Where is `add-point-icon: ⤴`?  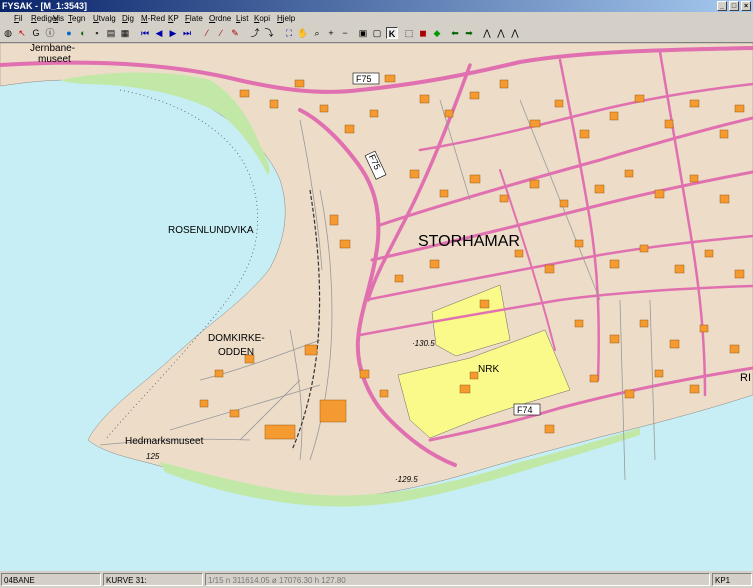 add-point-icon: ⤴ is located at coordinates (255, 33).